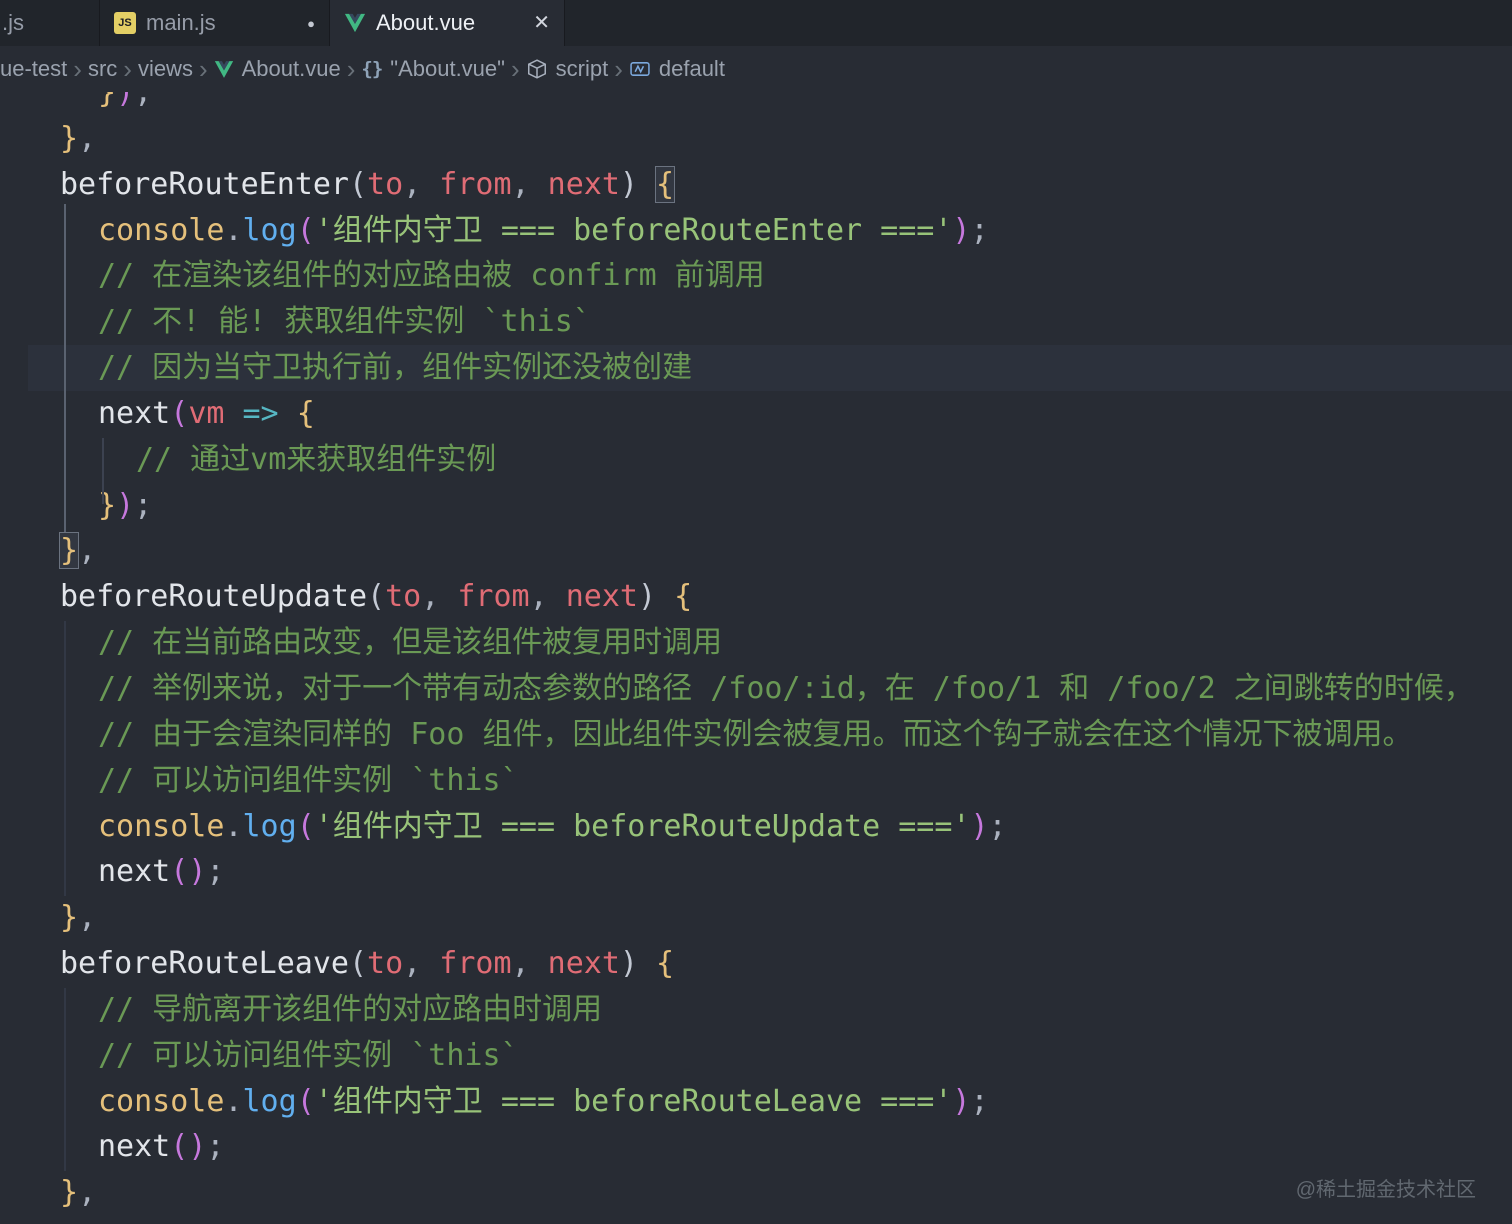 This screenshot has width=1512, height=1224. What do you see at coordinates (305, 413) in the screenshot?
I see `code-token: {` at bounding box center [305, 413].